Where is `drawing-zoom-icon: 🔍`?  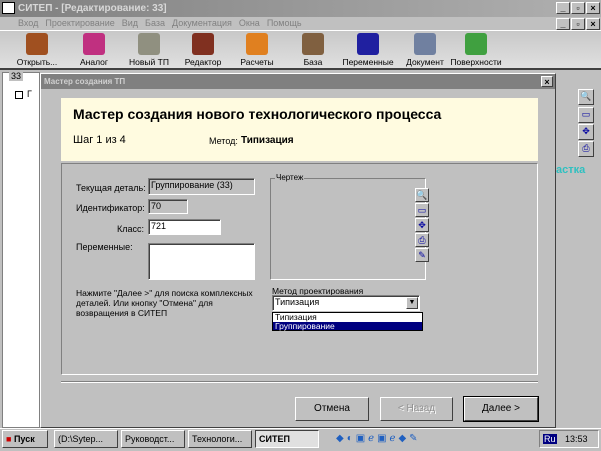
drawing-zoom-icon: 🔍 is located at coordinates (422, 195).